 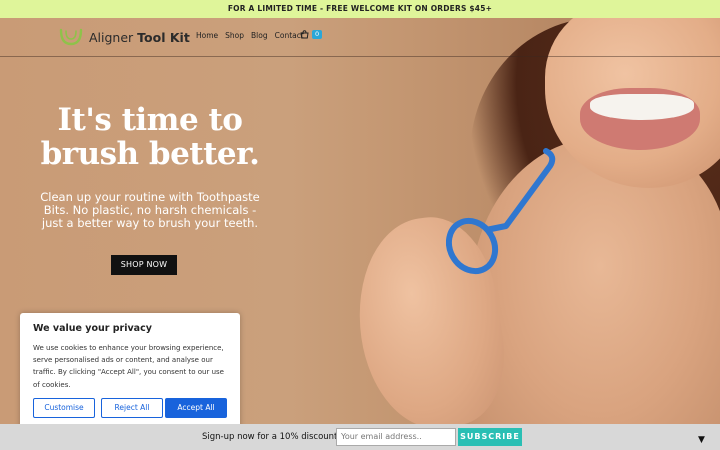 What do you see at coordinates (304, 34) in the screenshot?
I see `cart-icon` at bounding box center [304, 34].